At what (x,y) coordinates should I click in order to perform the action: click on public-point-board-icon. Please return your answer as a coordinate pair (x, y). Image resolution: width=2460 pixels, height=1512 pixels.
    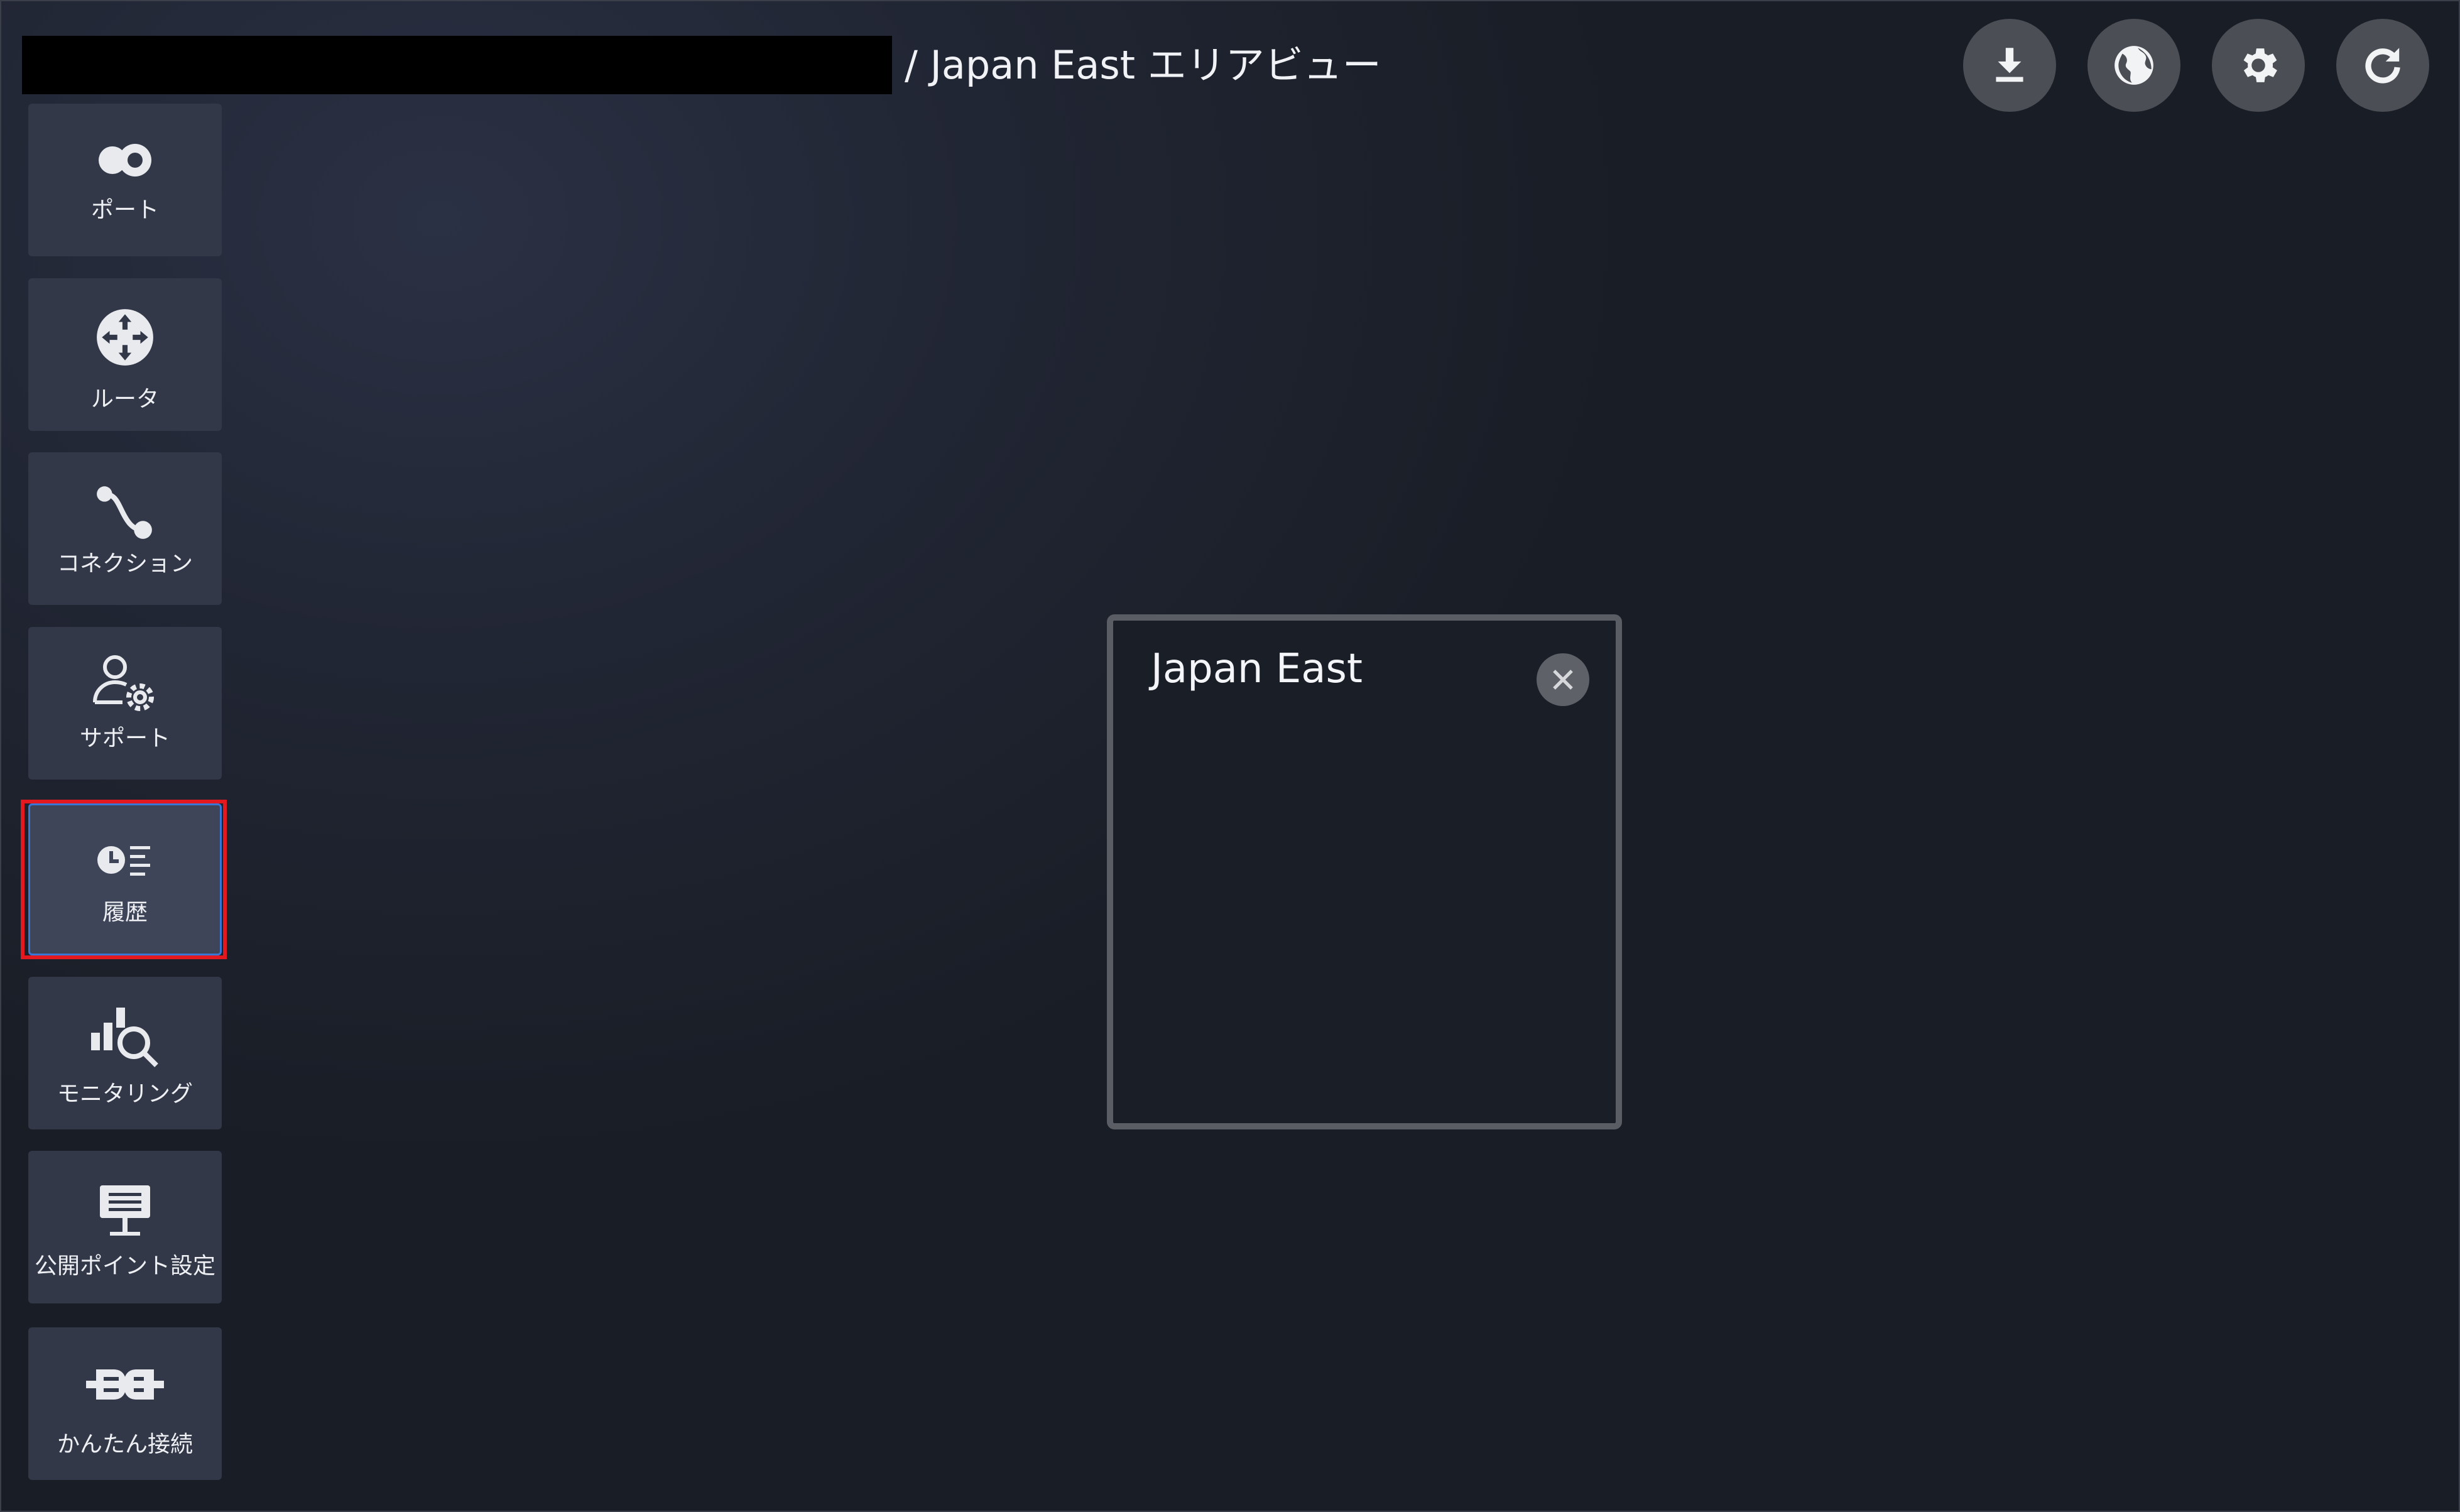
    Looking at the image, I should click on (125, 1210).